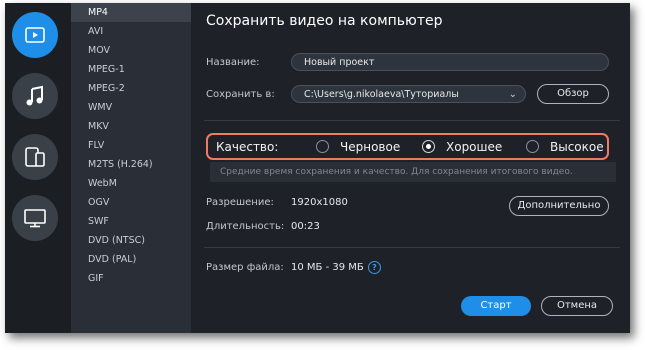 The image size is (645, 350). What do you see at coordinates (131, 31) in the screenshot?
I see `format-item-avi: AVI` at bounding box center [131, 31].